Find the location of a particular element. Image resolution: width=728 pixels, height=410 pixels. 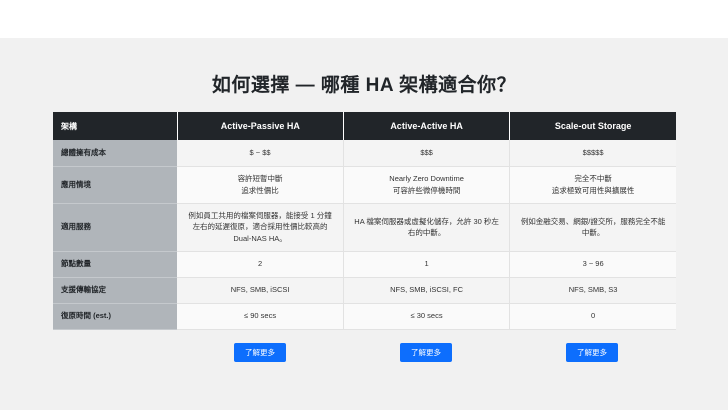

learn-more-row: 了解更多 了解更多 了解更多 is located at coordinates (364, 352).